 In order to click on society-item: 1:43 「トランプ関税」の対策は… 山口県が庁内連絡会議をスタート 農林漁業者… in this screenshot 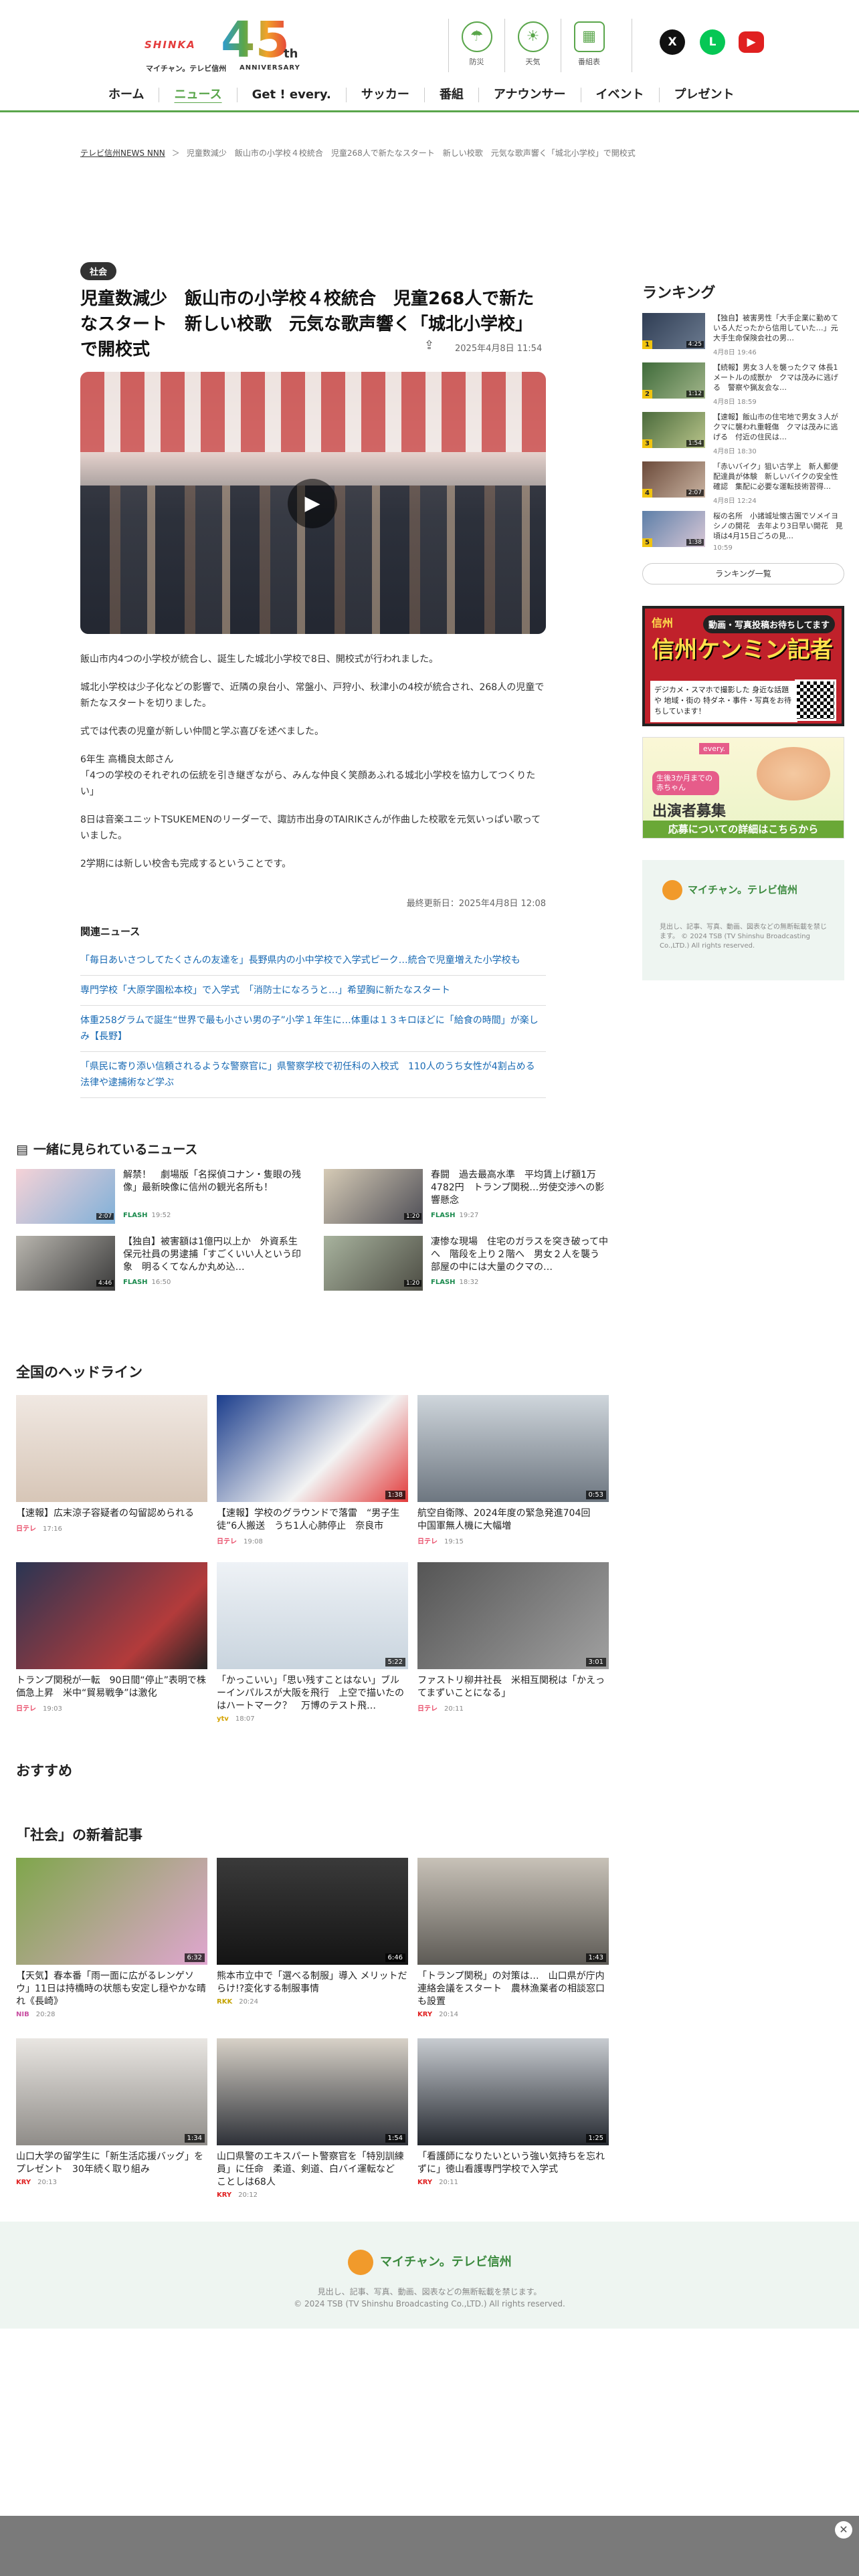, I will do `click(513, 1938)`.